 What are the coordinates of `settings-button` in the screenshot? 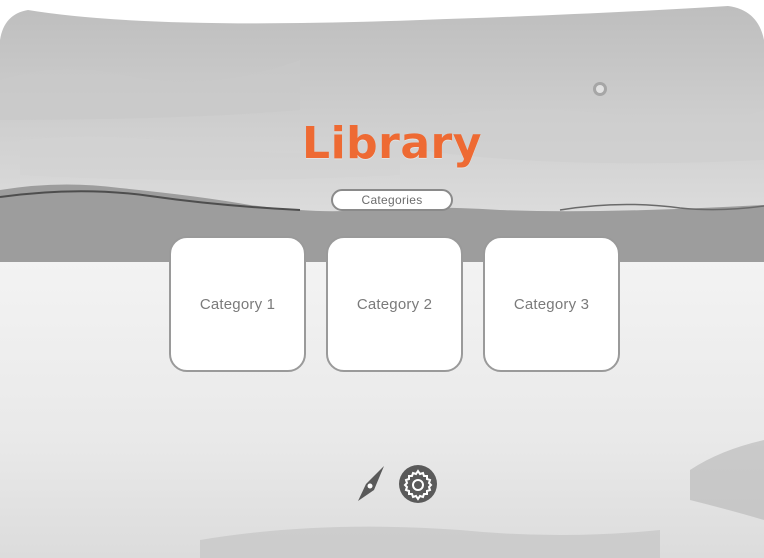 It's located at (418, 484).